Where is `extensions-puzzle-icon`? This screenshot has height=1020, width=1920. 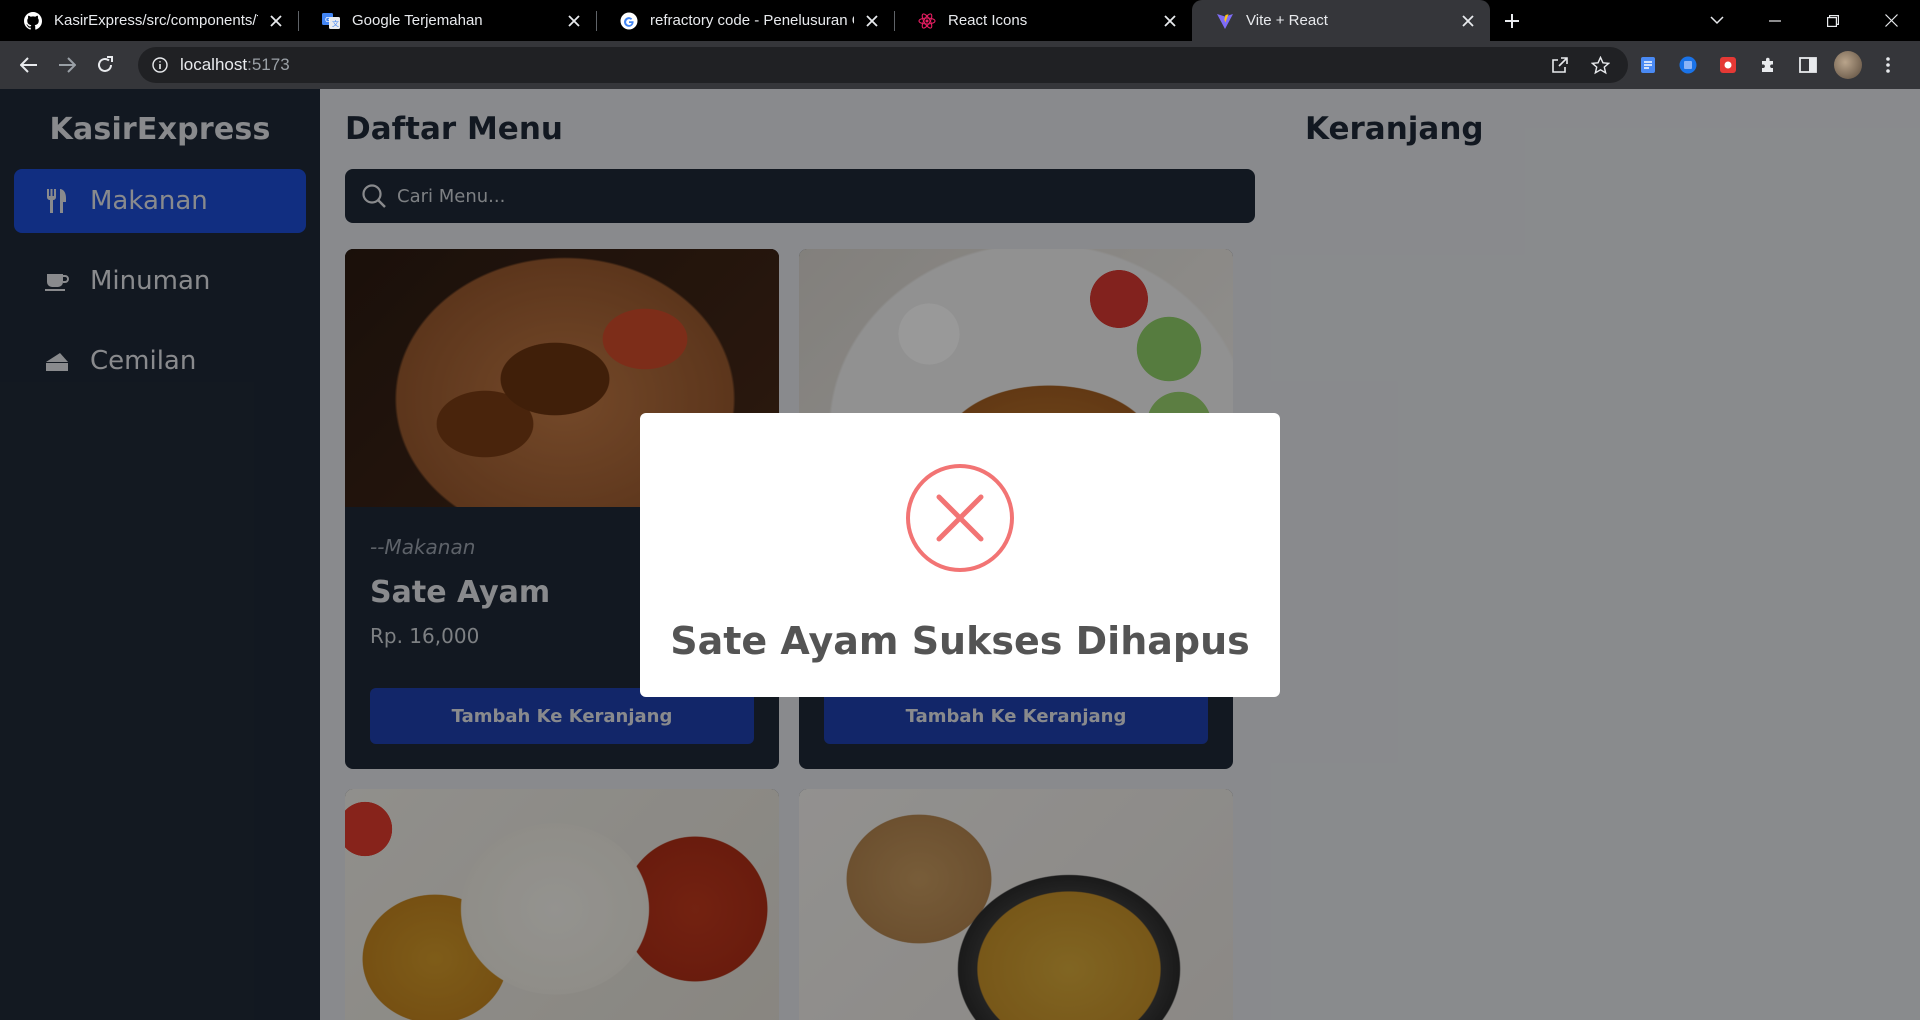
extensions-puzzle-icon is located at coordinates (1768, 65).